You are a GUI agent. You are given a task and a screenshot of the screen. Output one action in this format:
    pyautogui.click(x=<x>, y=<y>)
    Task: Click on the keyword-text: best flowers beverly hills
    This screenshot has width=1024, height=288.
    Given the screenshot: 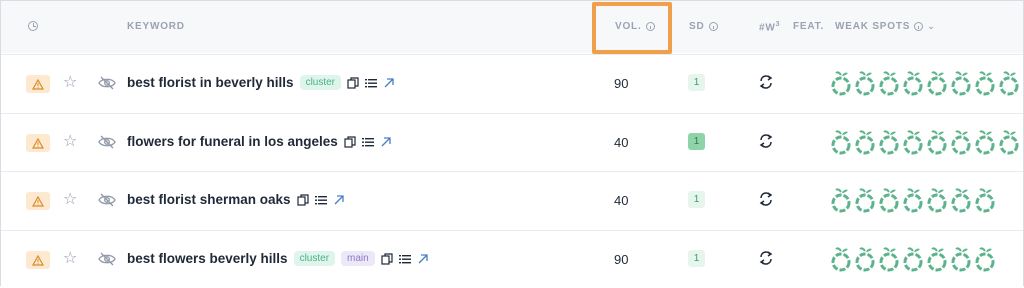 What is the action you would take?
    pyautogui.click(x=207, y=258)
    